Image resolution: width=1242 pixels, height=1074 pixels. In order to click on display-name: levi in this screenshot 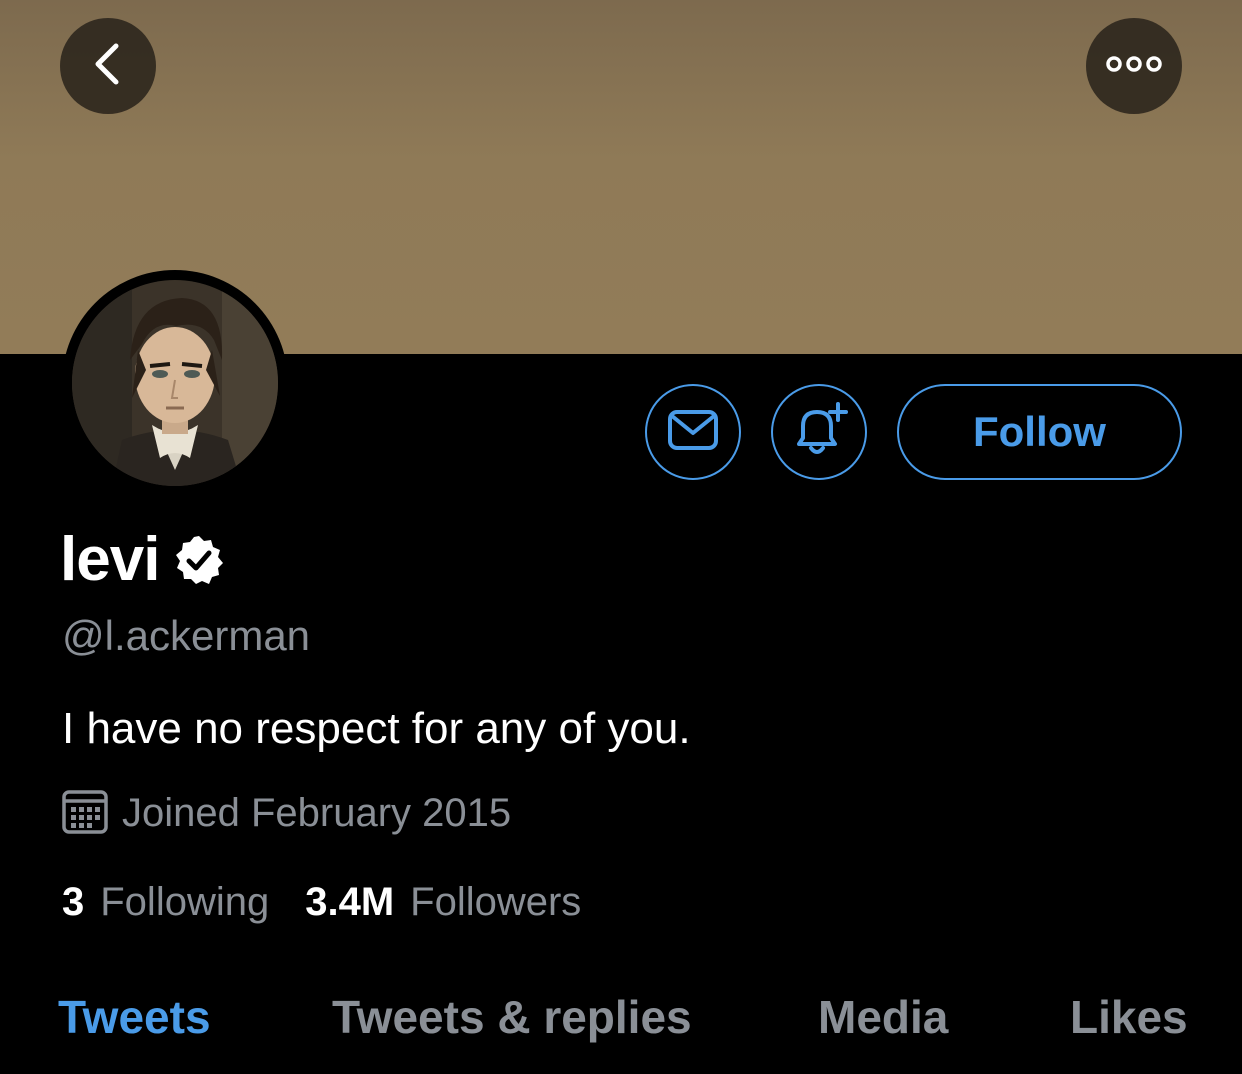, I will do `click(110, 559)`.